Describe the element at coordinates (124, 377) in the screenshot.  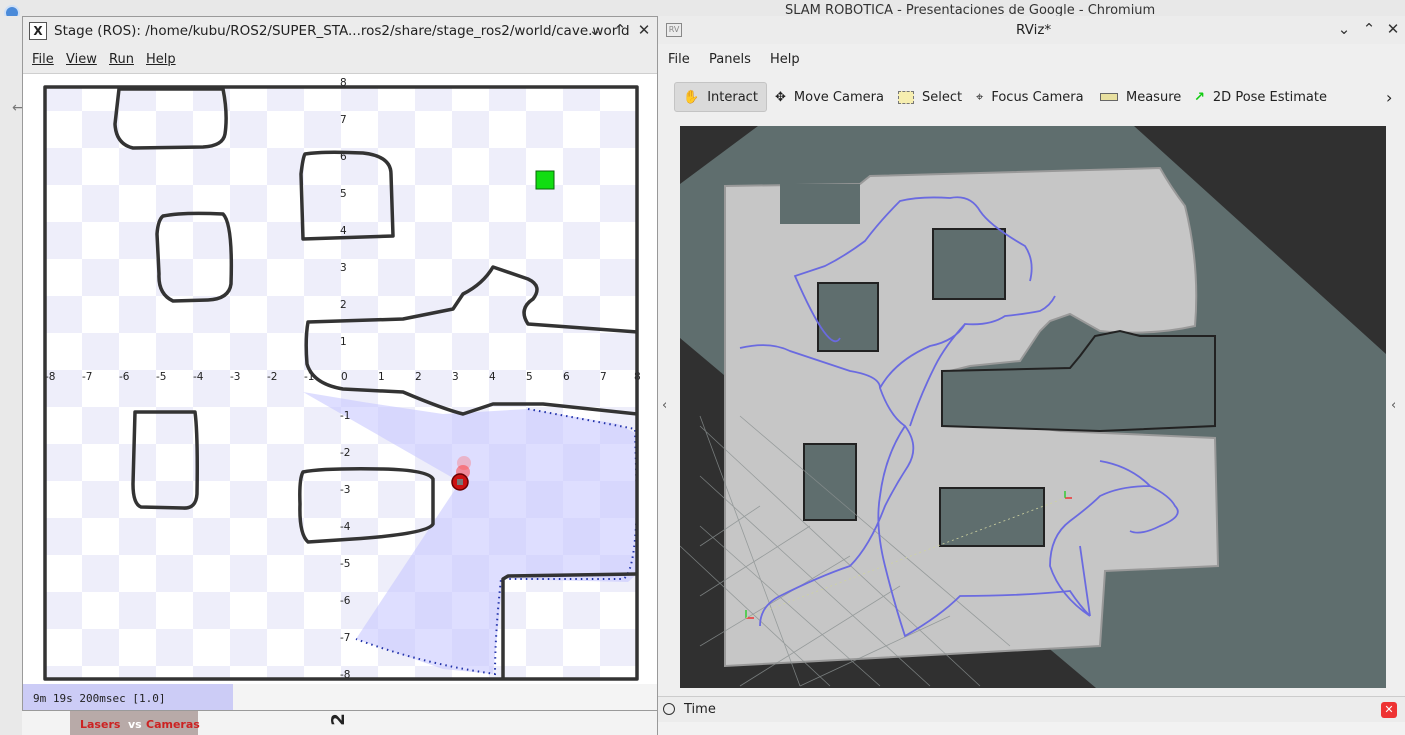
I see `x-tick: -6` at that location.